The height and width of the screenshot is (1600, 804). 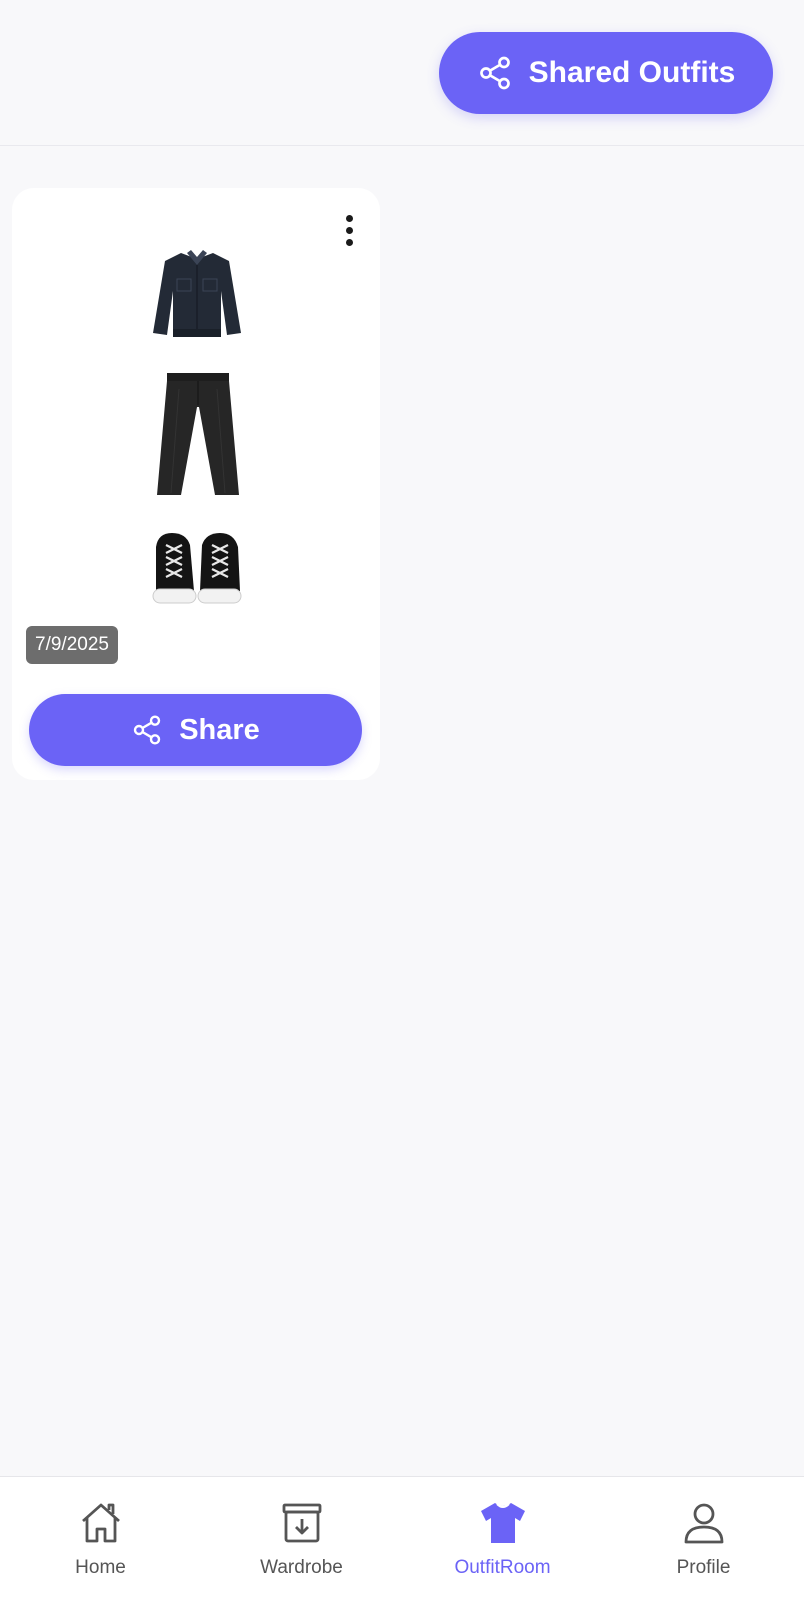 I want to click on profile-icon, so click(x=703, y=1523).